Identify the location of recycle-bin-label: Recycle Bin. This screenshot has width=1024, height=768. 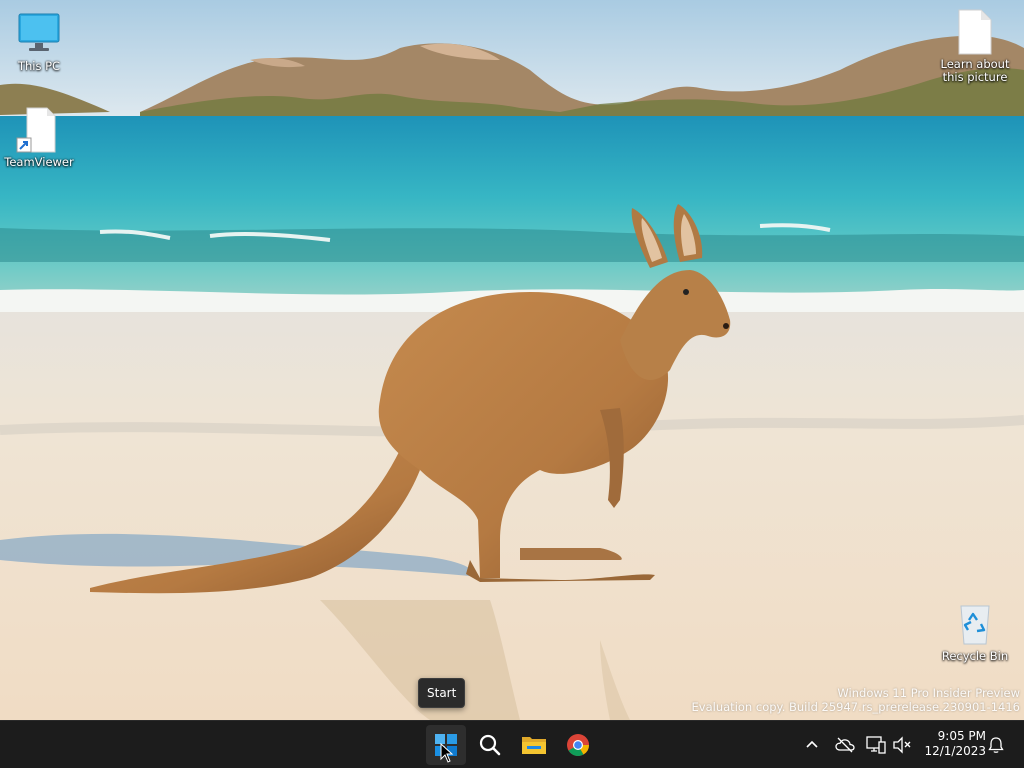
(975, 656).